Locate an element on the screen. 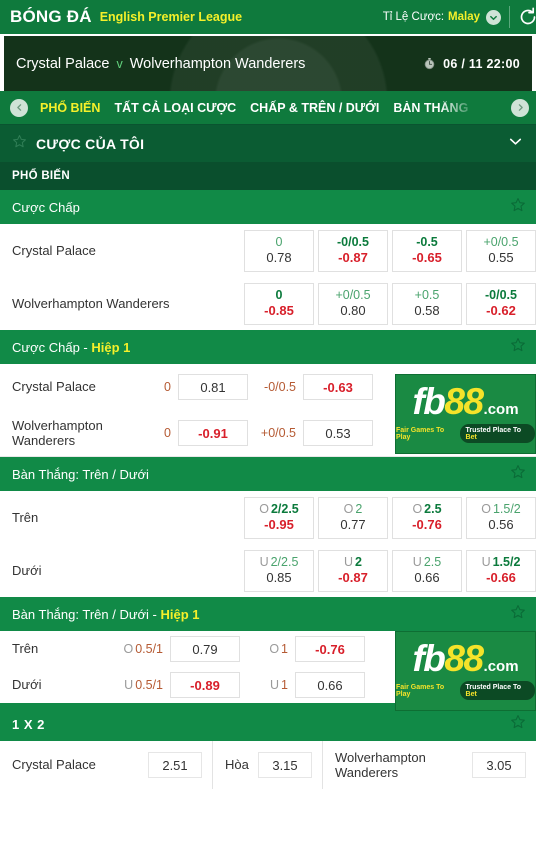 Image resolution: width=536 pixels, height=843 pixels. odds-cell: O 1.5/2 0.56 is located at coordinates (501, 517).